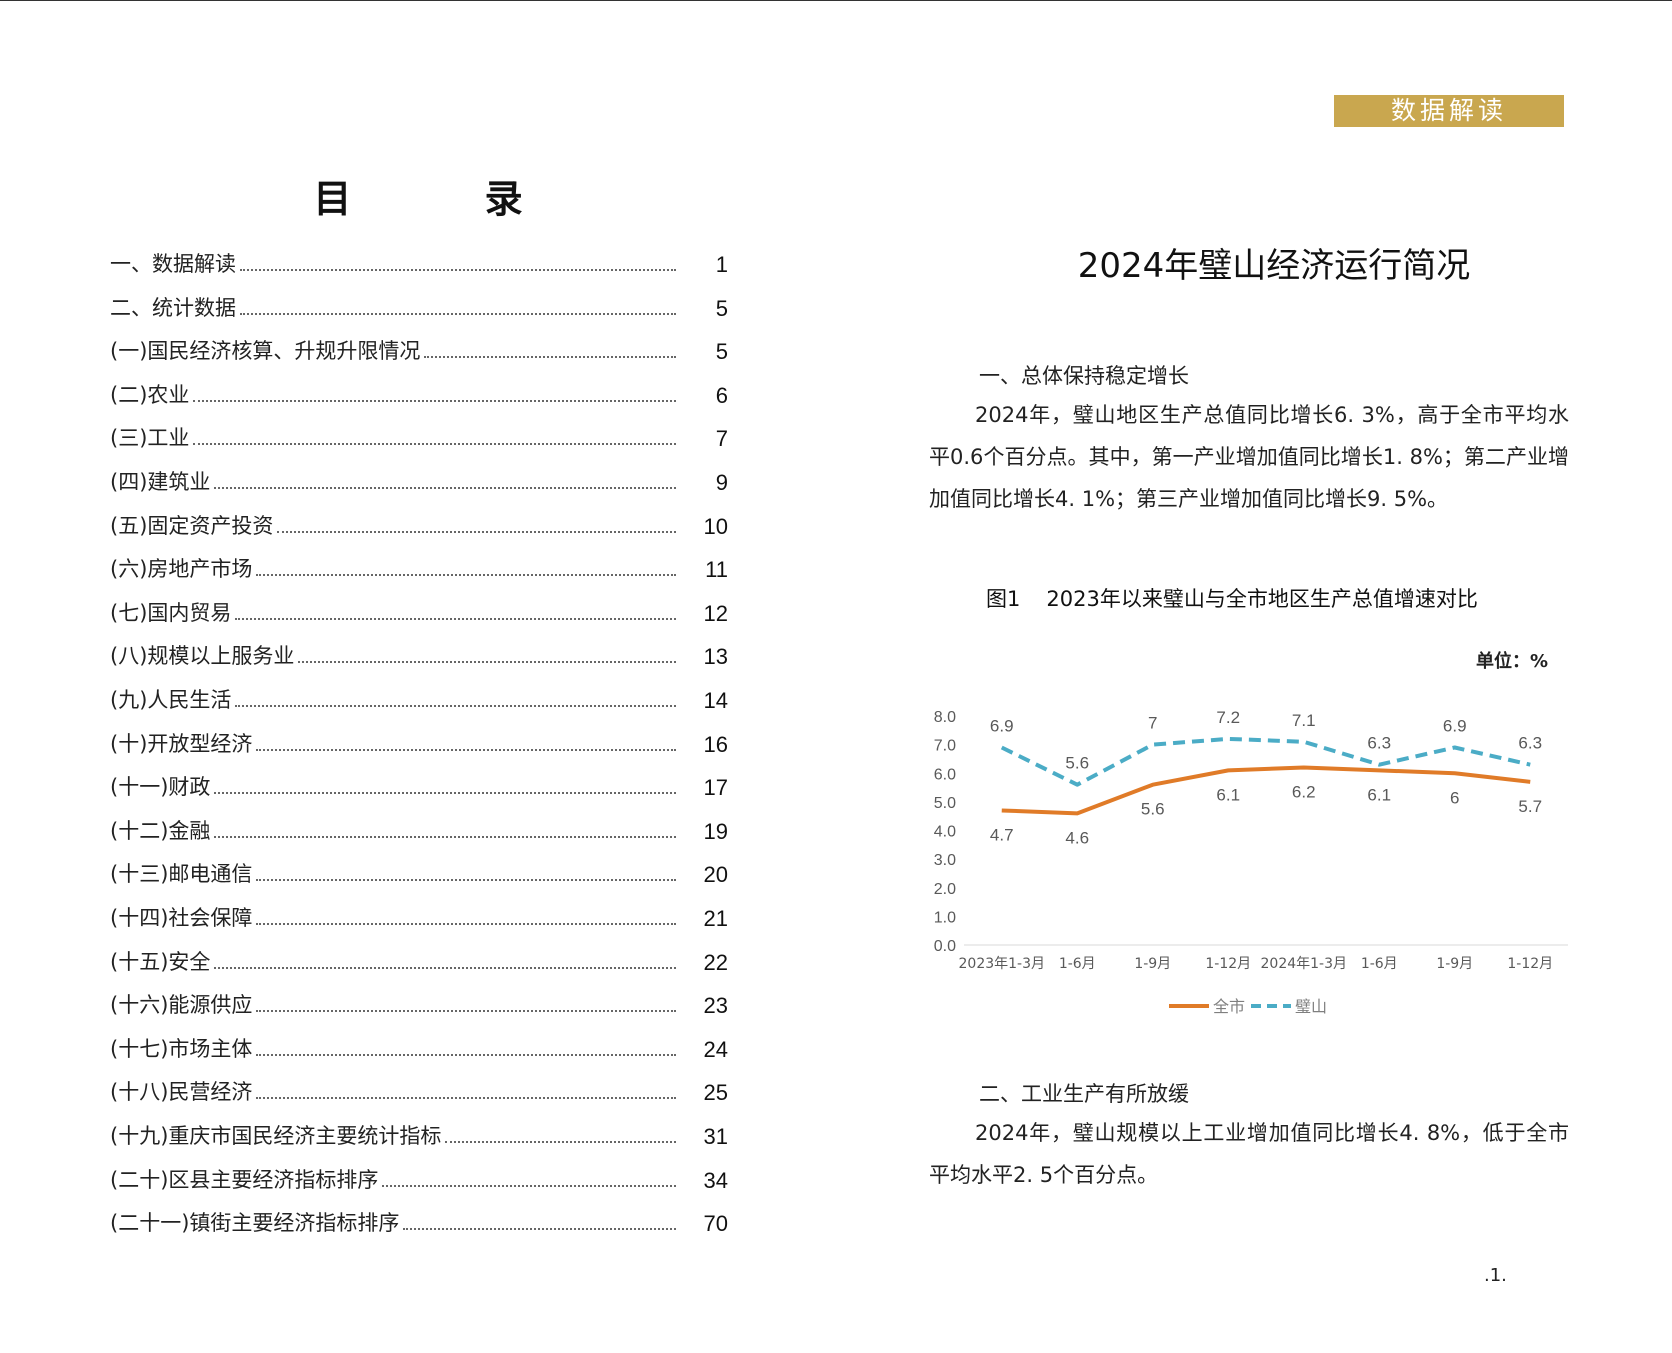  I want to click on toc-entry-page: 9, so click(721, 482).